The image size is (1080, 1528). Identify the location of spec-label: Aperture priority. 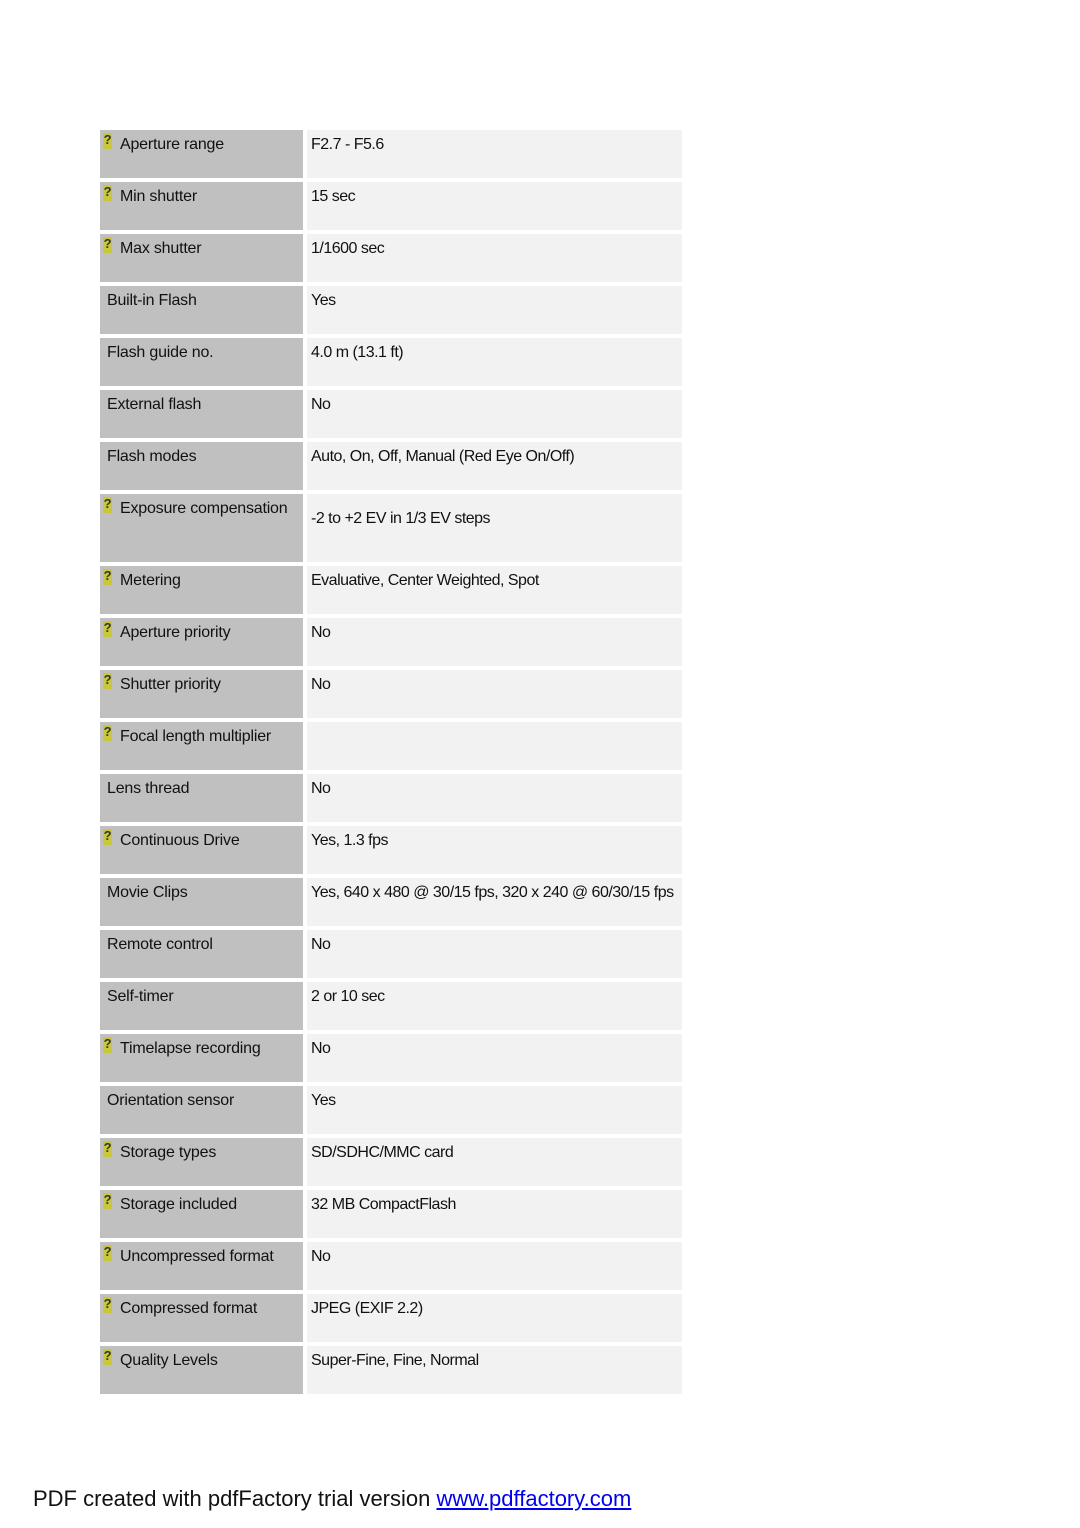
(175, 632).